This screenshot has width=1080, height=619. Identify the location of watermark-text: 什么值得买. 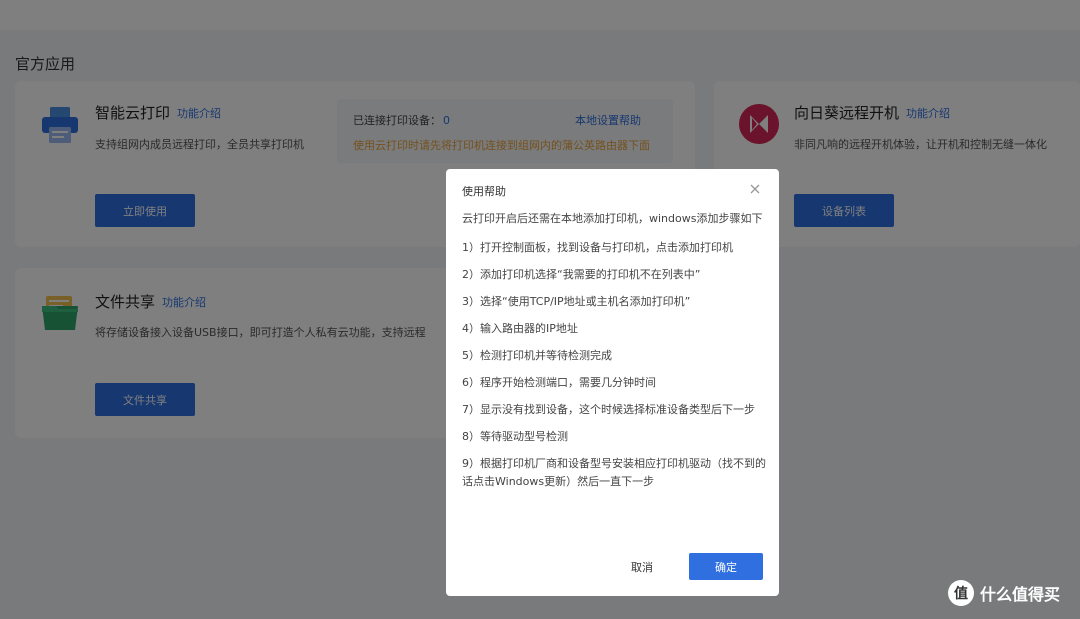
(1020, 594).